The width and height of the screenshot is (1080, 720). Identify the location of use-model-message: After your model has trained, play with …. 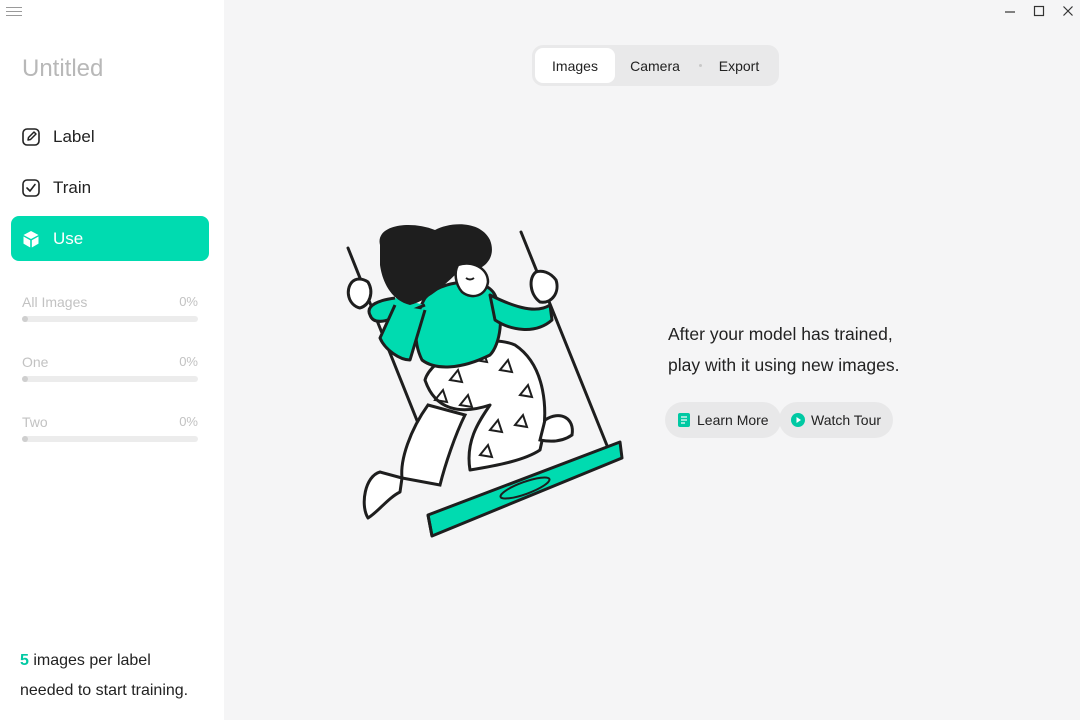
(784, 350).